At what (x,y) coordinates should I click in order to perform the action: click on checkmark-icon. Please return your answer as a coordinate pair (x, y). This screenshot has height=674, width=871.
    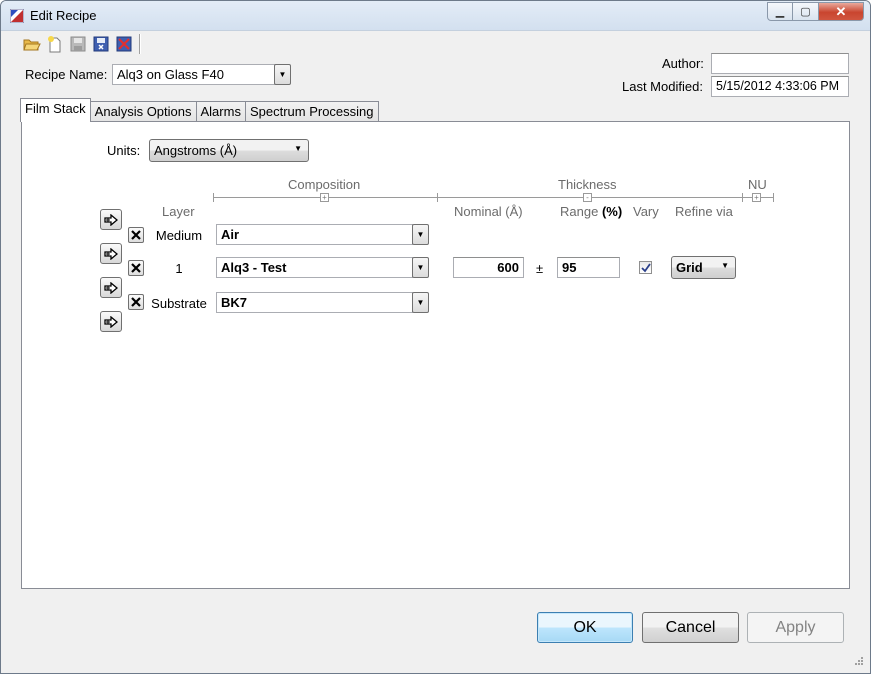
    Looking at the image, I should click on (645, 267).